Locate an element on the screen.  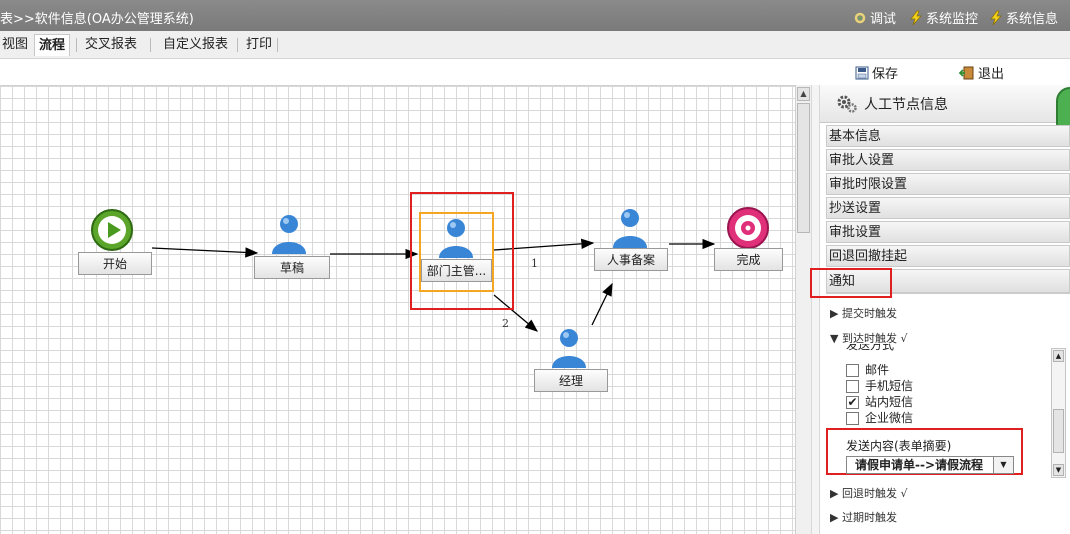
draft-node-label: 草稿 is located at coordinates (292, 267).